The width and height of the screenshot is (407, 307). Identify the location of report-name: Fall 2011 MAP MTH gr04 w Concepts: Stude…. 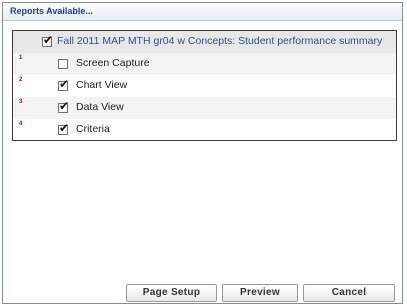
(220, 41).